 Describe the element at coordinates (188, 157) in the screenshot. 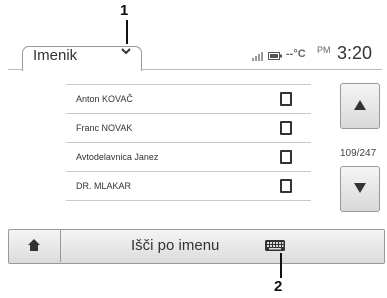

I see `list-item: Avtodelavnica Janez` at that location.